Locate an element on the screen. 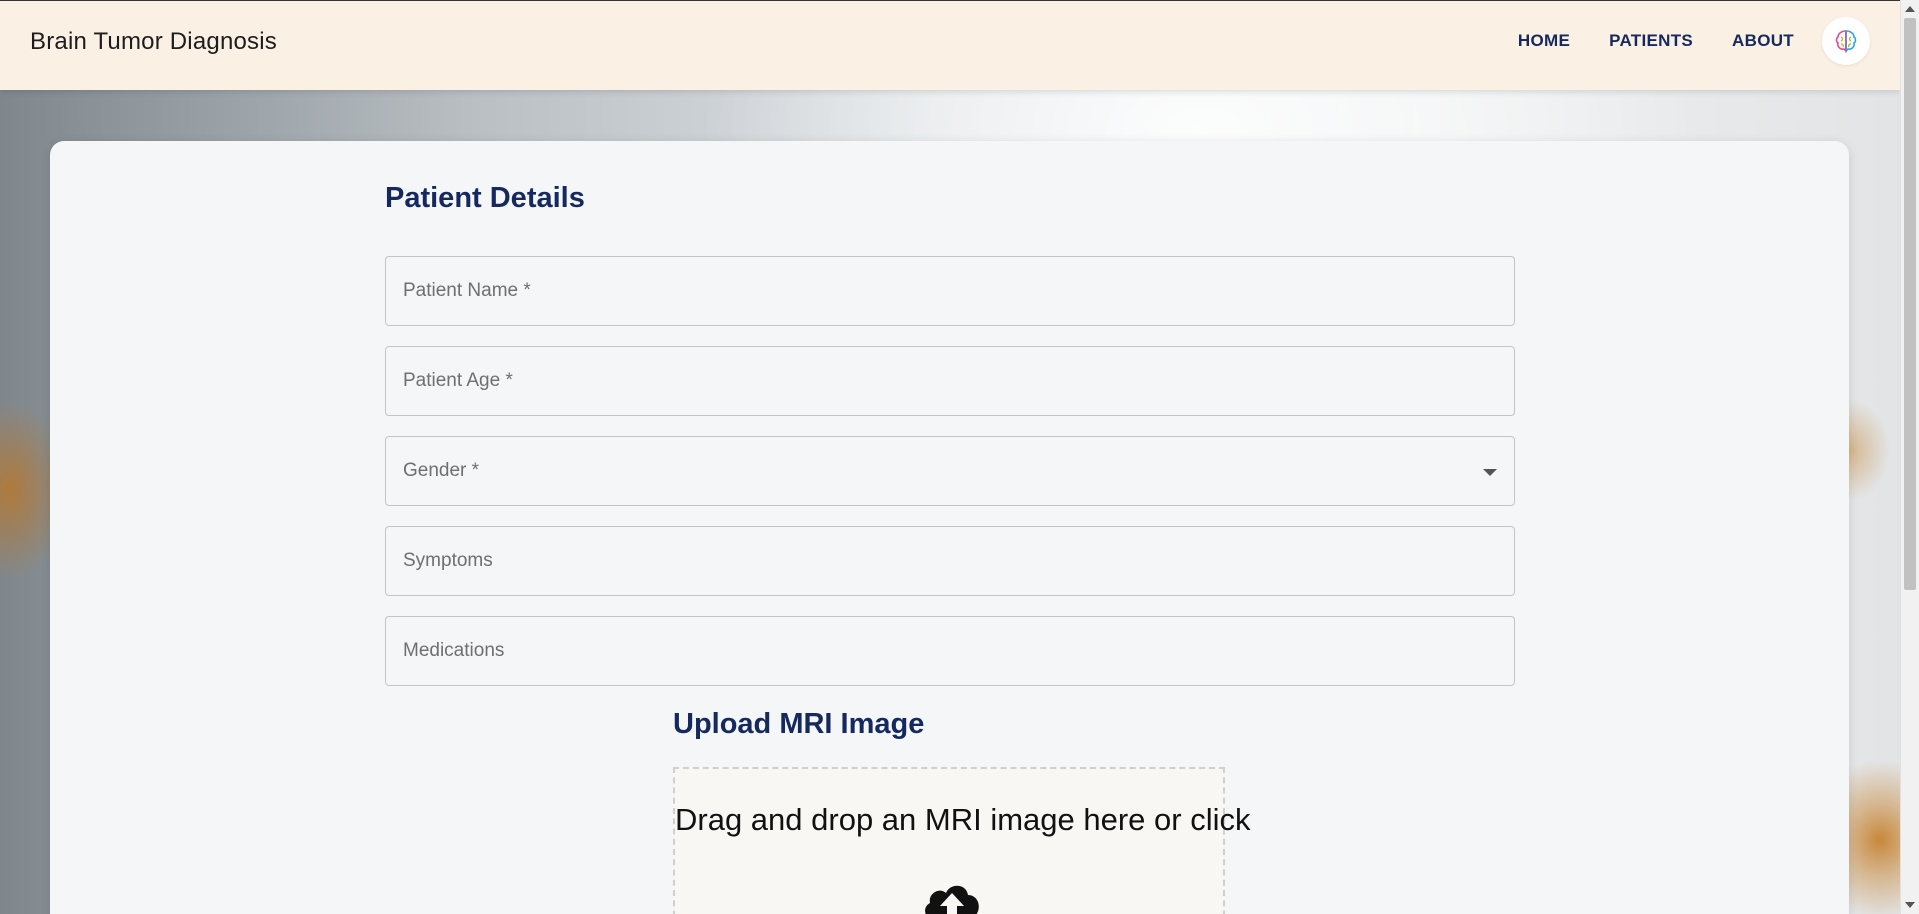 The image size is (1919, 914). patient-age-field is located at coordinates (950, 381).